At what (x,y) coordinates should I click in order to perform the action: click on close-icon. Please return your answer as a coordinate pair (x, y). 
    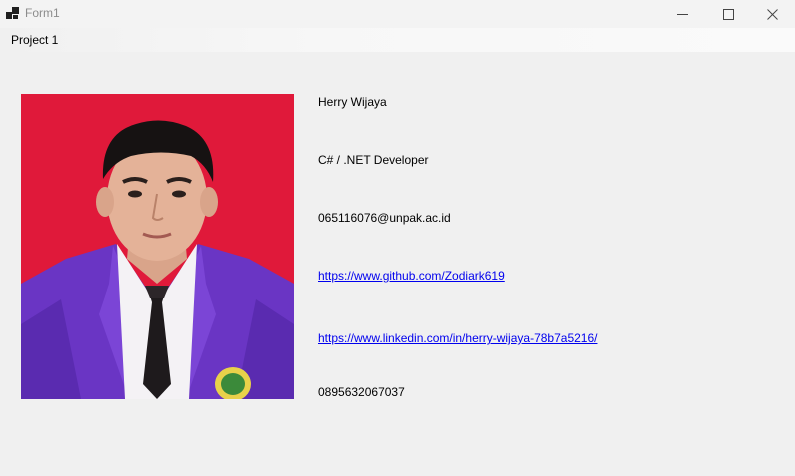
    Looking at the image, I should click on (772, 14).